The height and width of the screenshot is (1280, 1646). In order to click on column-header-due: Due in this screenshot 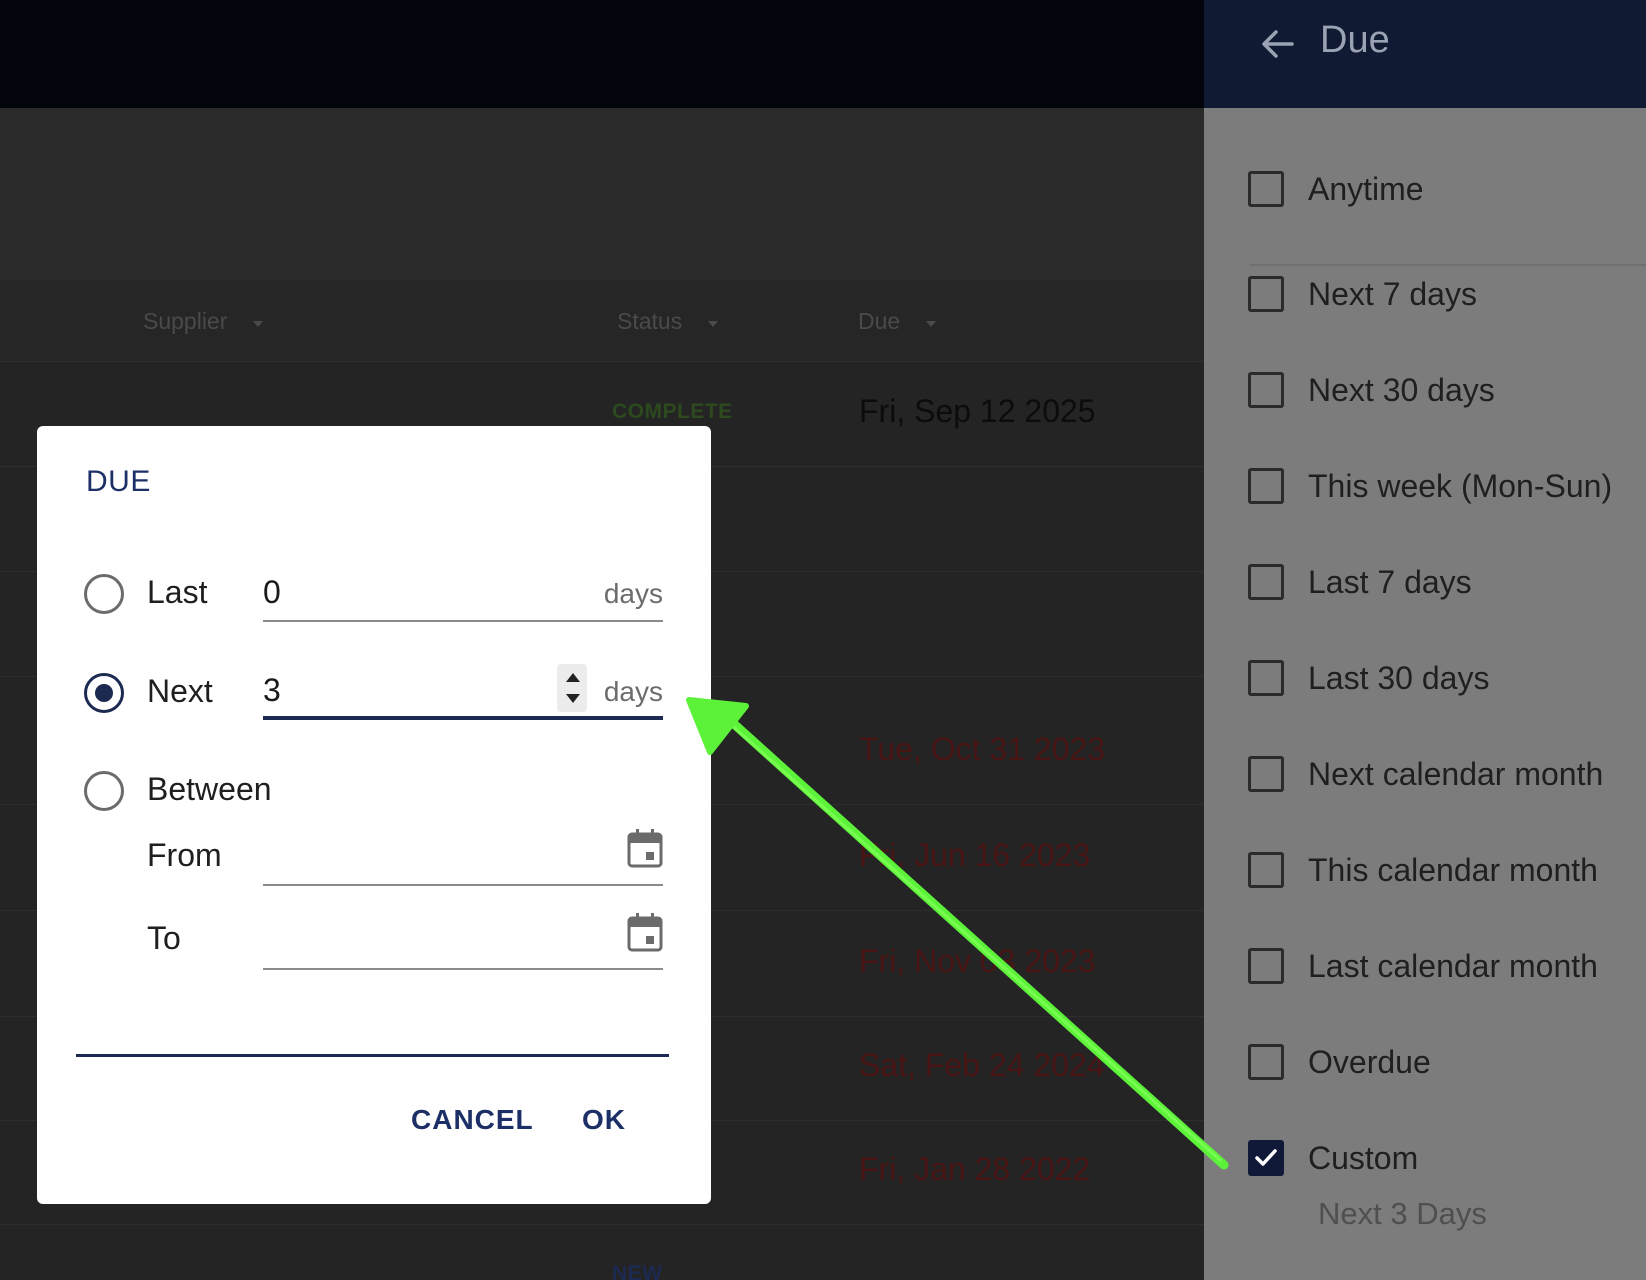, I will do `click(897, 321)`.